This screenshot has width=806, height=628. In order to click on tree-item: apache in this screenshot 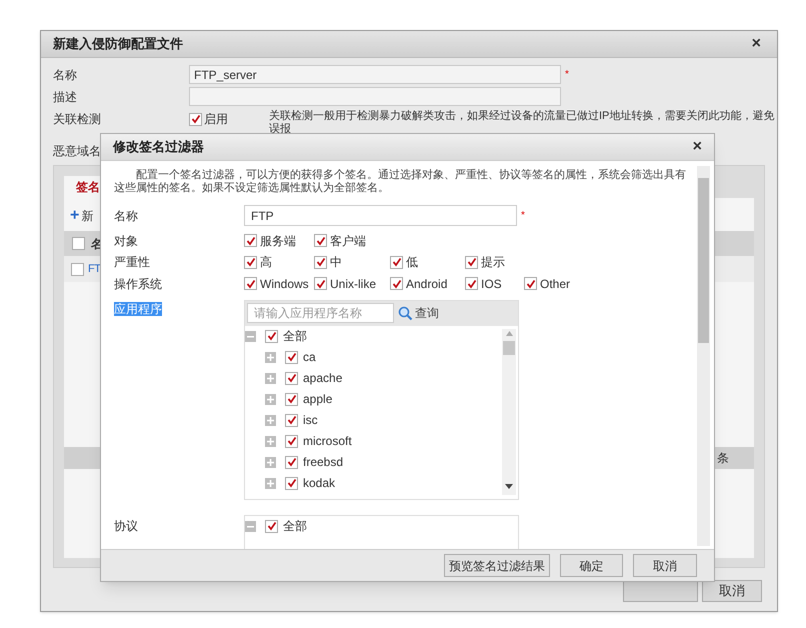, I will do `click(322, 378)`.